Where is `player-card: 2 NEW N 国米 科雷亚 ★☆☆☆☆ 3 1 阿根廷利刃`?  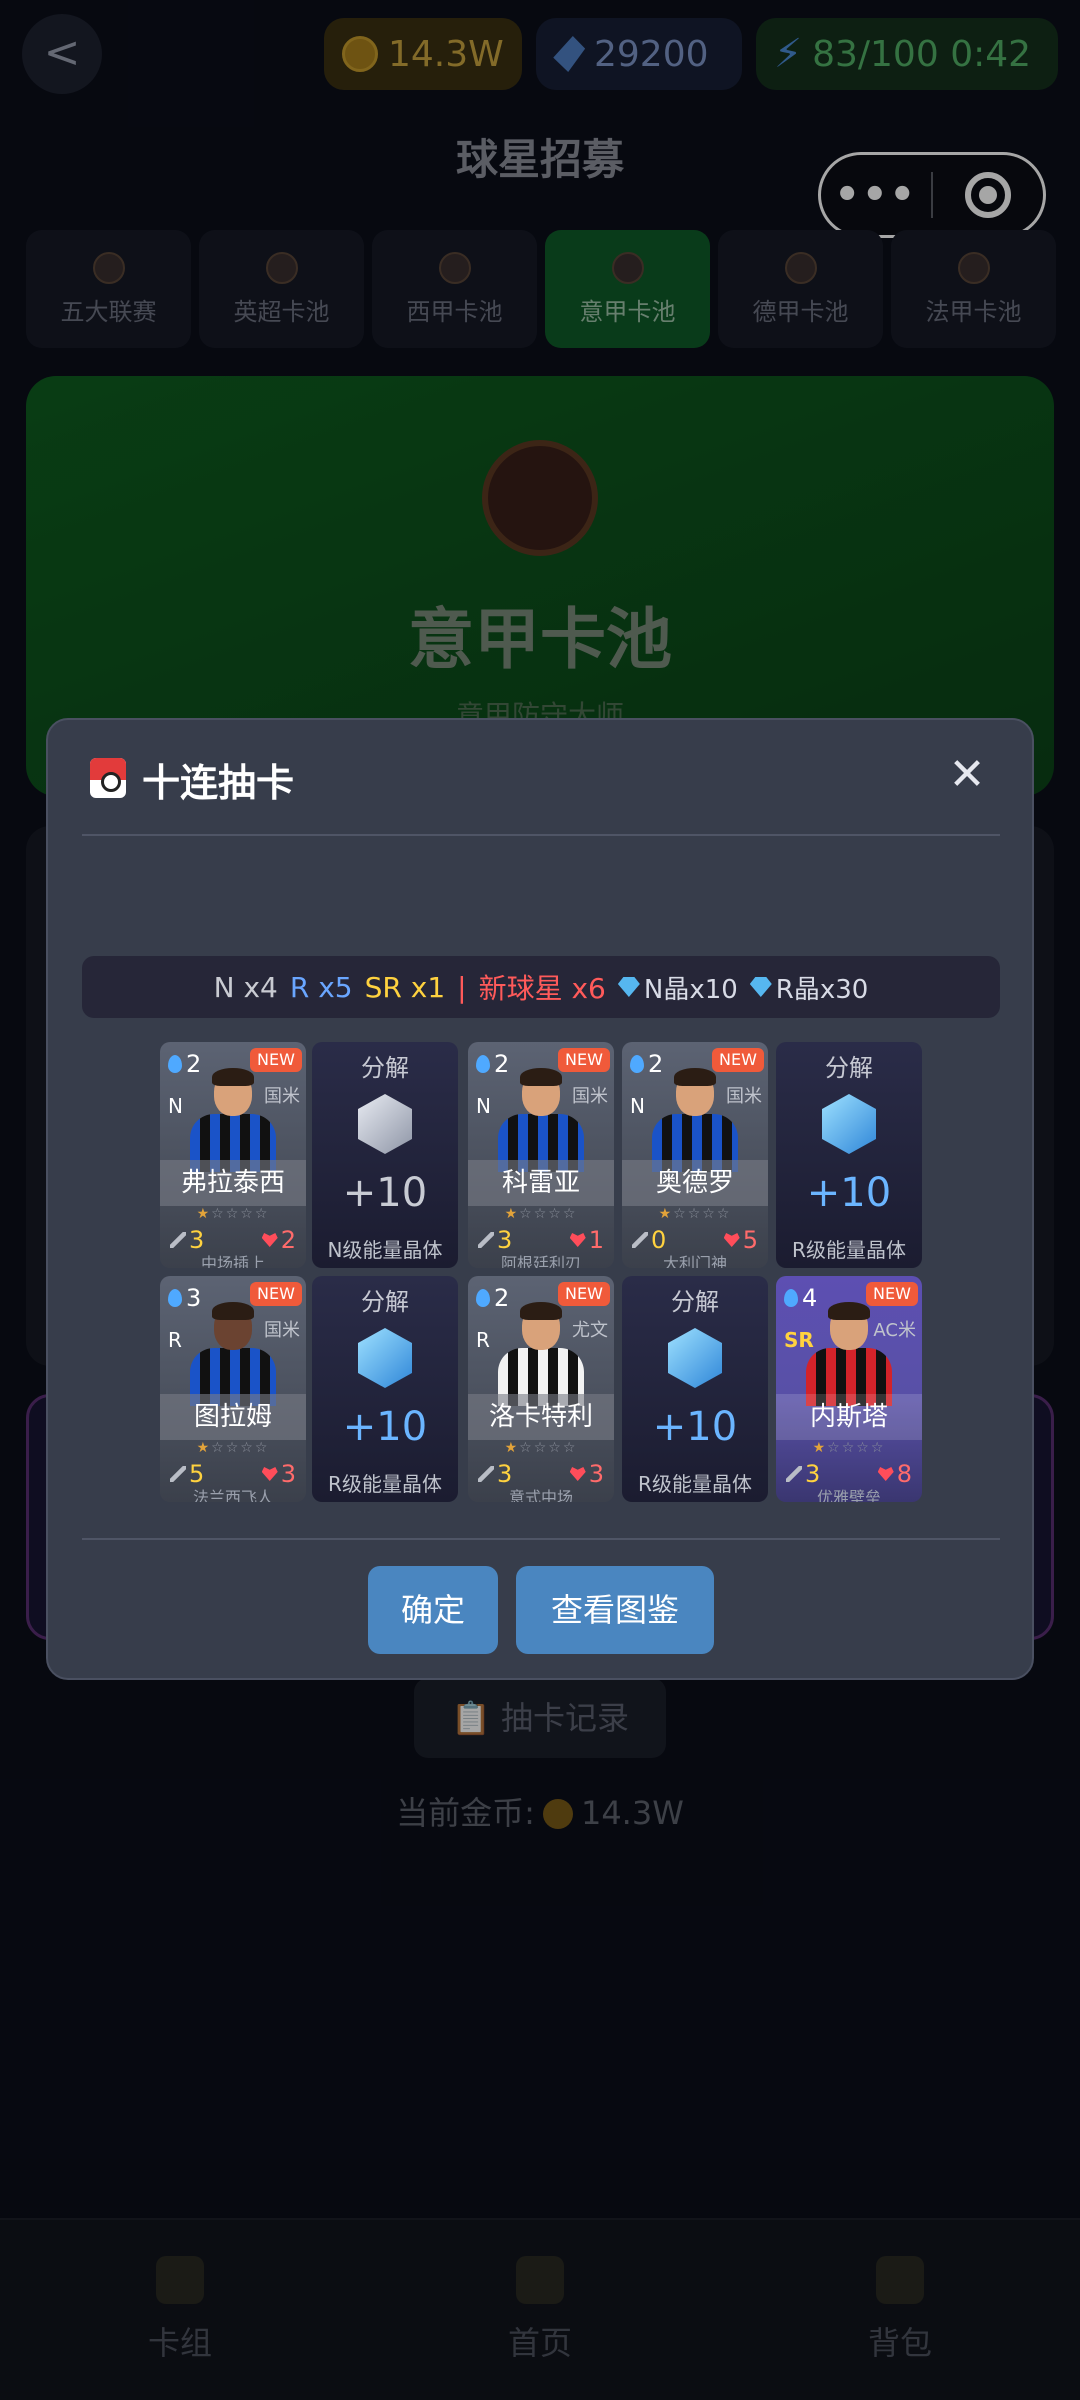
player-card: 2 NEW N 国米 科雷亚 ★☆☆☆☆ 3 1 阿根廷利刃 is located at coordinates (541, 1155).